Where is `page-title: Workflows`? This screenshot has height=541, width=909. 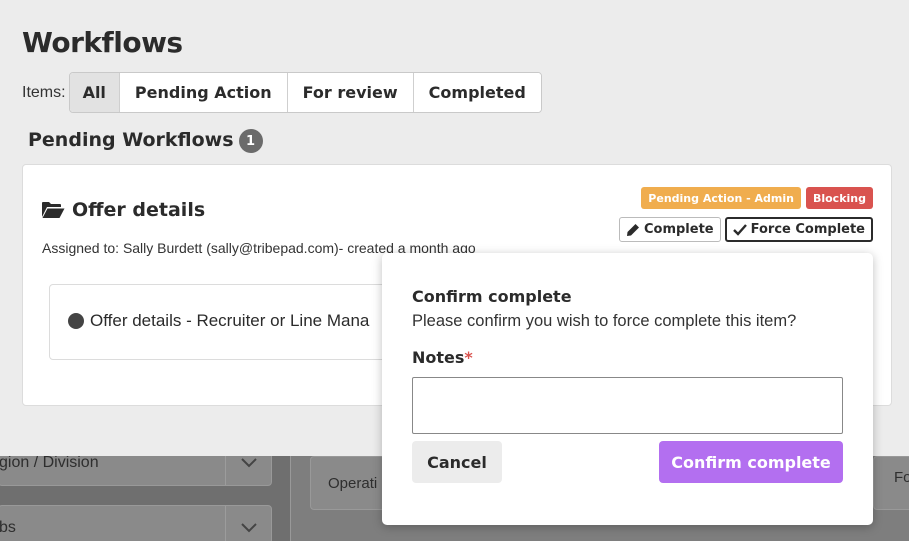
page-title: Workflows is located at coordinates (102, 42).